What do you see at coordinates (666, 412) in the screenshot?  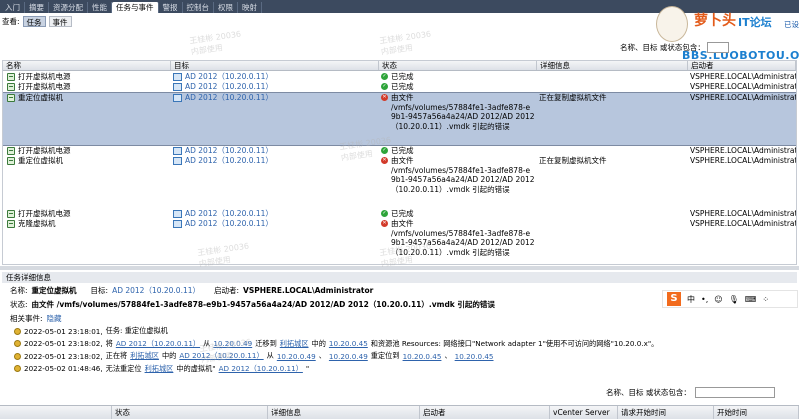 I see `bcol-request-start: 请求开始时间` at bounding box center [666, 412].